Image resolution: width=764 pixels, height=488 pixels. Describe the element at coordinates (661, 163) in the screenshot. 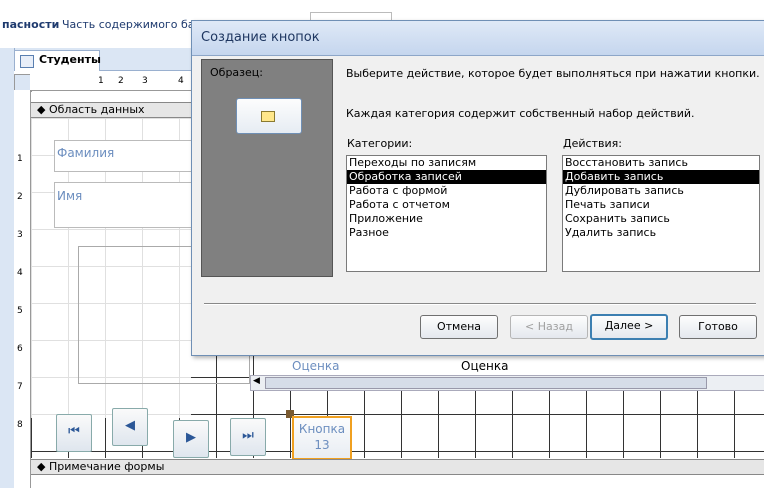

I see `action-item: Восстановить запись` at that location.